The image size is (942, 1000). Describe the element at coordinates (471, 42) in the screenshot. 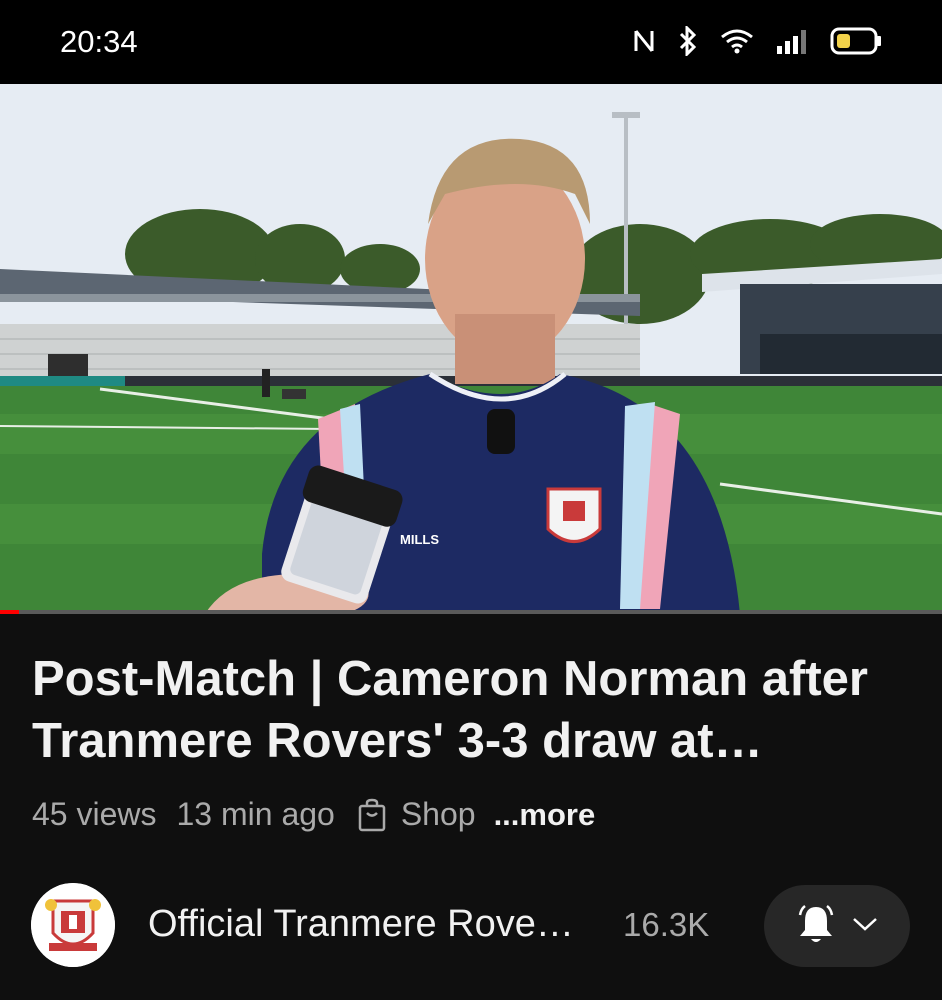

I see `status-bar: 20:34` at that location.